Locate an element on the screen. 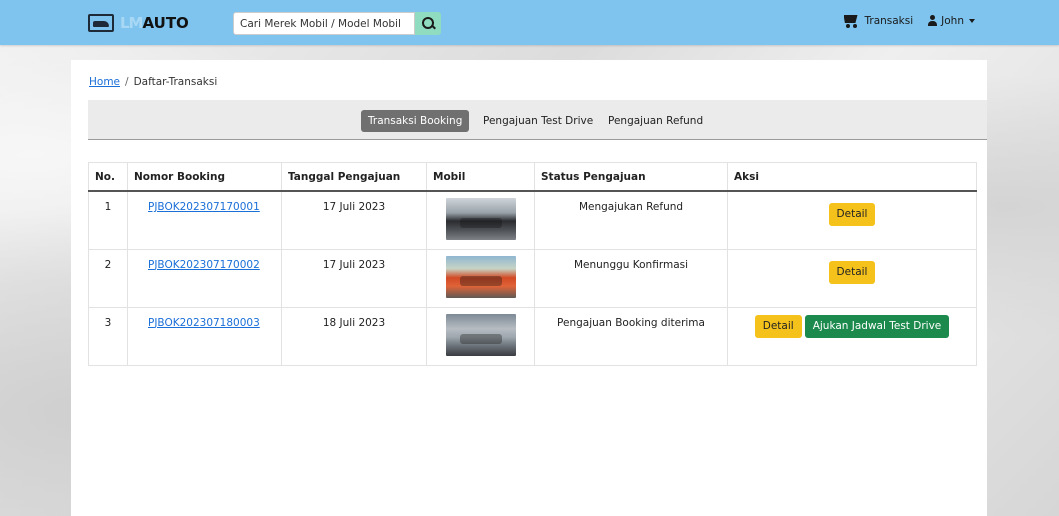 The image size is (1059, 516). row-no: 1 is located at coordinates (108, 220).